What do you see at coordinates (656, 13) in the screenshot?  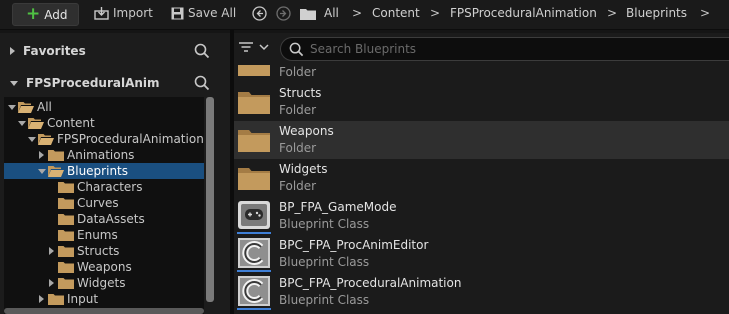 I see `breadcrumb-blueprints: Blueprints` at bounding box center [656, 13].